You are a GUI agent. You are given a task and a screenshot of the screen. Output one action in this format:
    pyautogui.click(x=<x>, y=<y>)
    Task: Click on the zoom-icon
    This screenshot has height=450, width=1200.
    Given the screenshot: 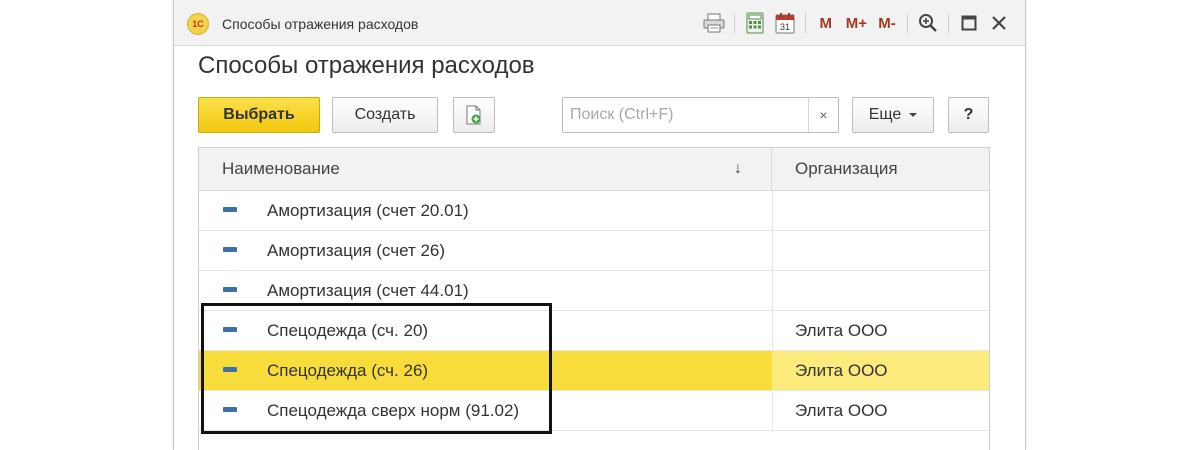 What is the action you would take?
    pyautogui.click(x=928, y=23)
    